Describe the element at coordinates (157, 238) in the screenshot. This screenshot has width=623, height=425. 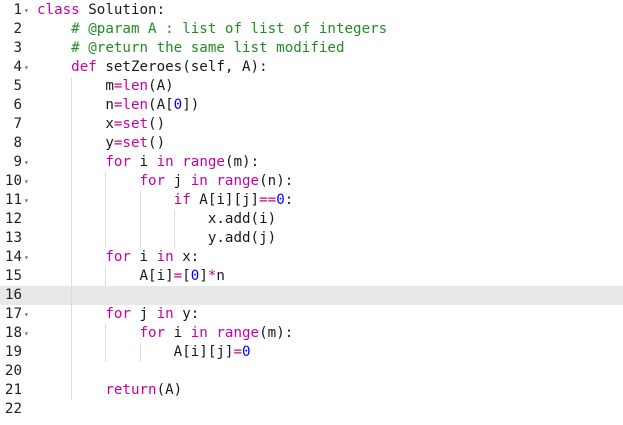
I see `code-token: y.add(j)` at that location.